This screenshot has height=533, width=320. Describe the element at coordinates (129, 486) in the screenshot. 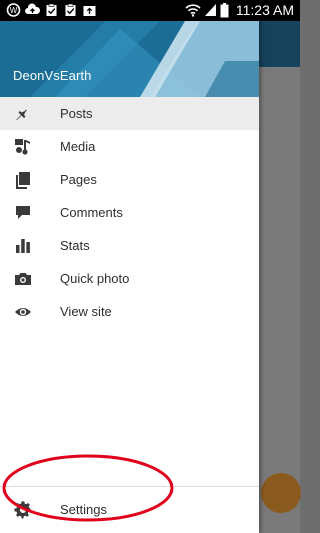

I see `divider` at that location.